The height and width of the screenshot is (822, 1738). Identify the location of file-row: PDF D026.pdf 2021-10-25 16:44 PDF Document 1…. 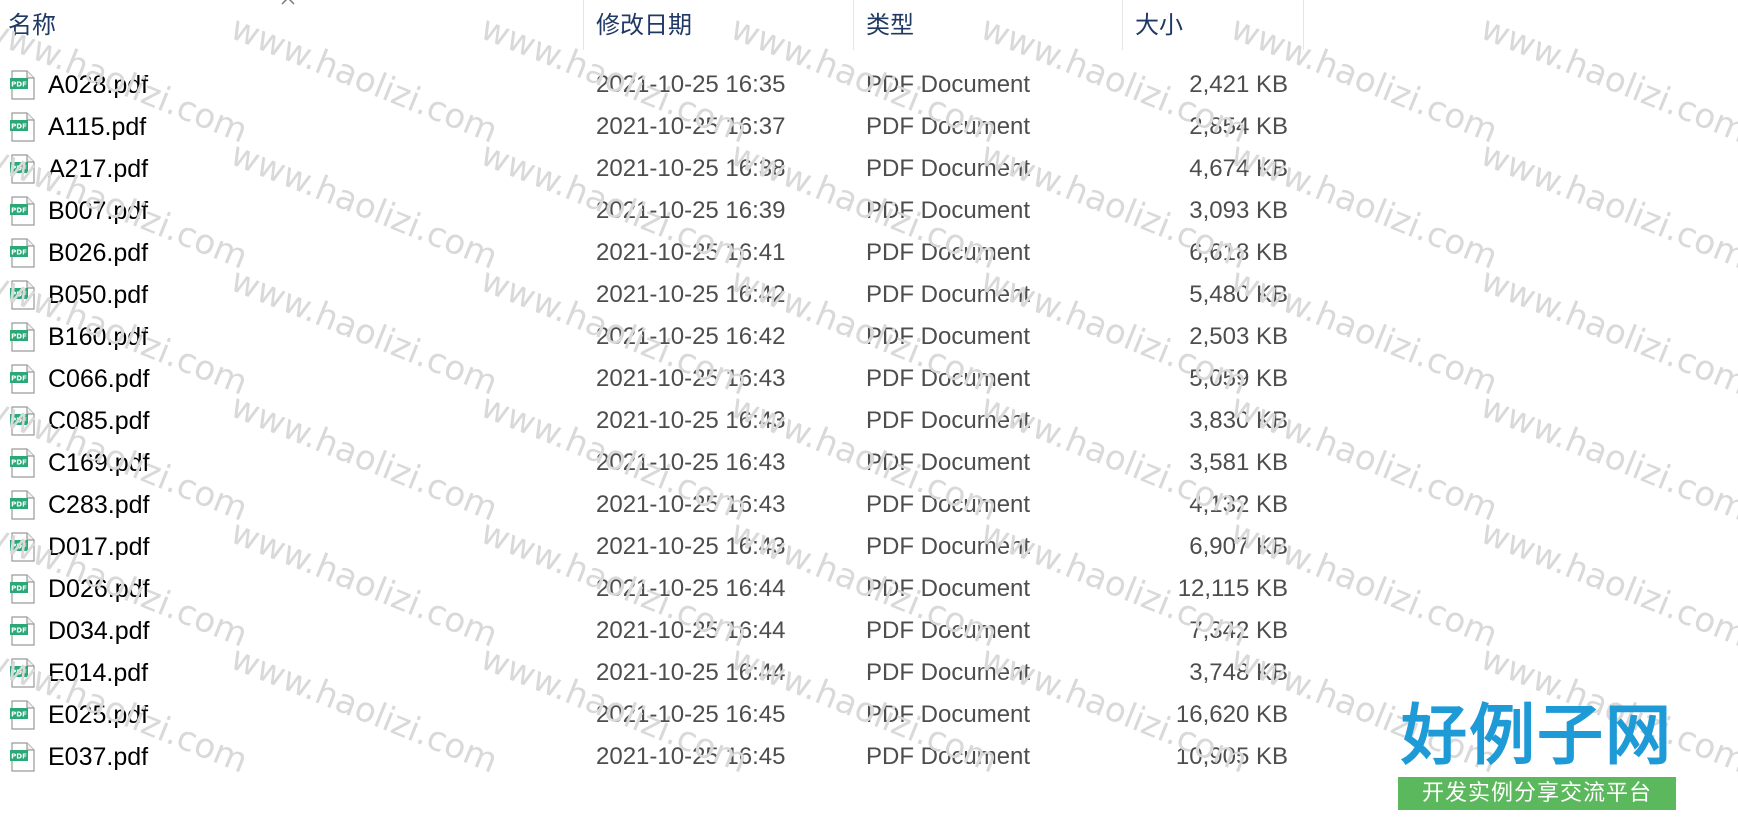
(660, 589).